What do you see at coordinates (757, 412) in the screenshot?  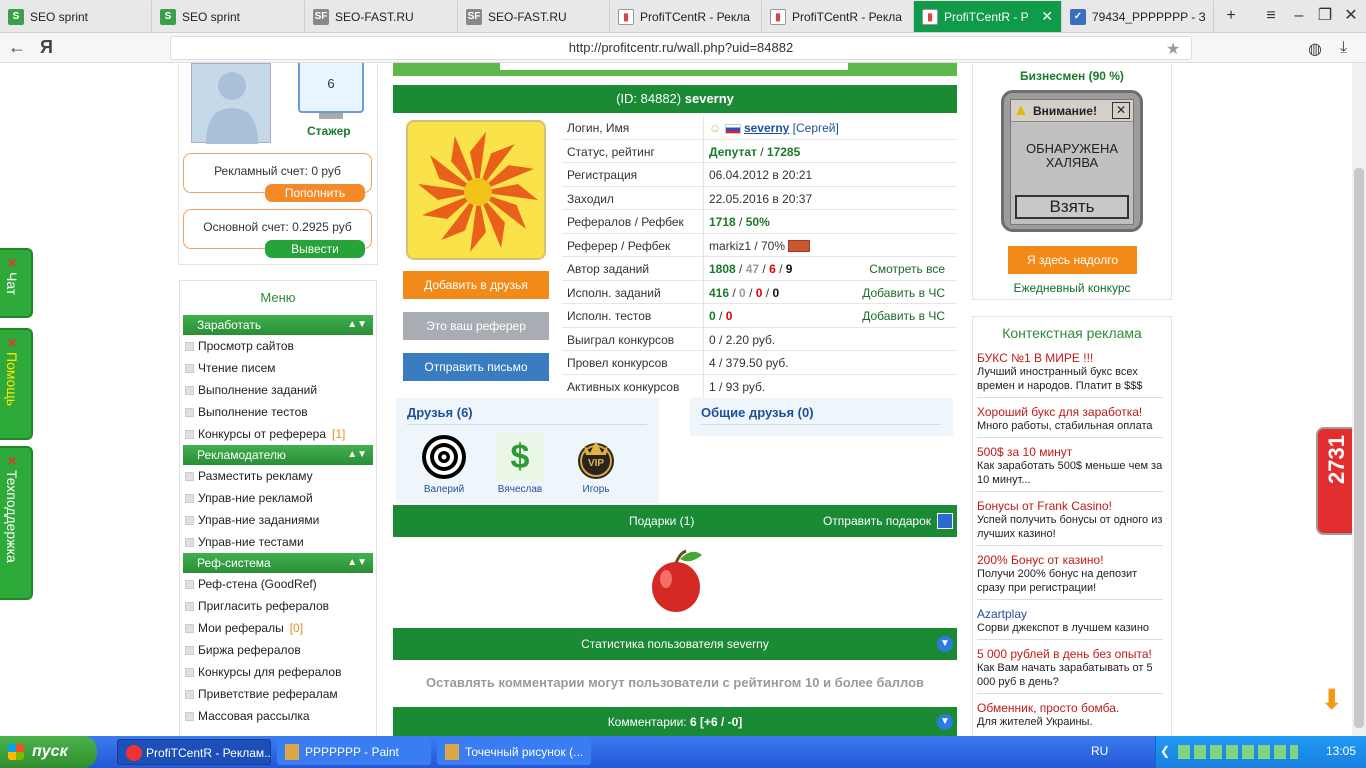 I see `common-friends-title: Общие друзья (0)` at bounding box center [757, 412].